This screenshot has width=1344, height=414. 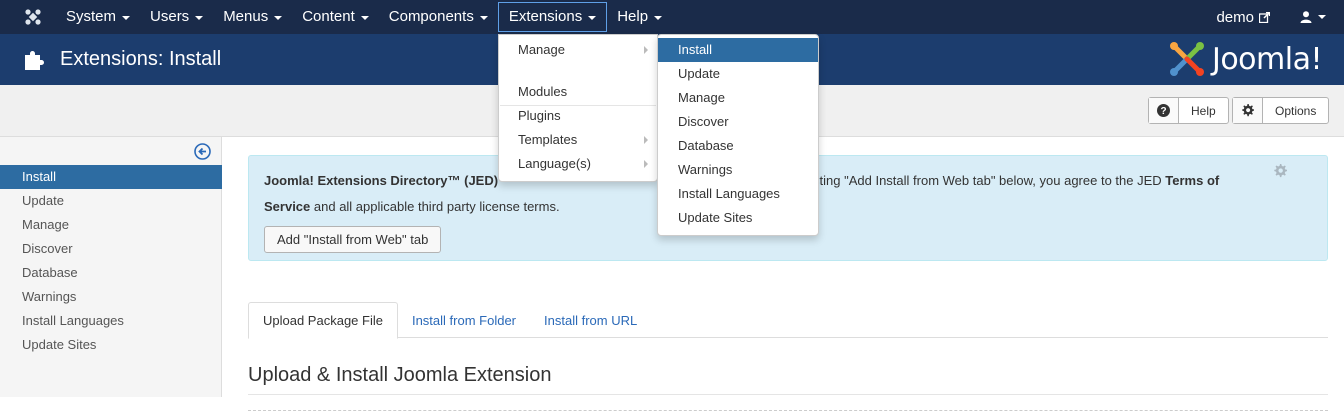 I want to click on puzzle-icon, so click(x=34, y=60).